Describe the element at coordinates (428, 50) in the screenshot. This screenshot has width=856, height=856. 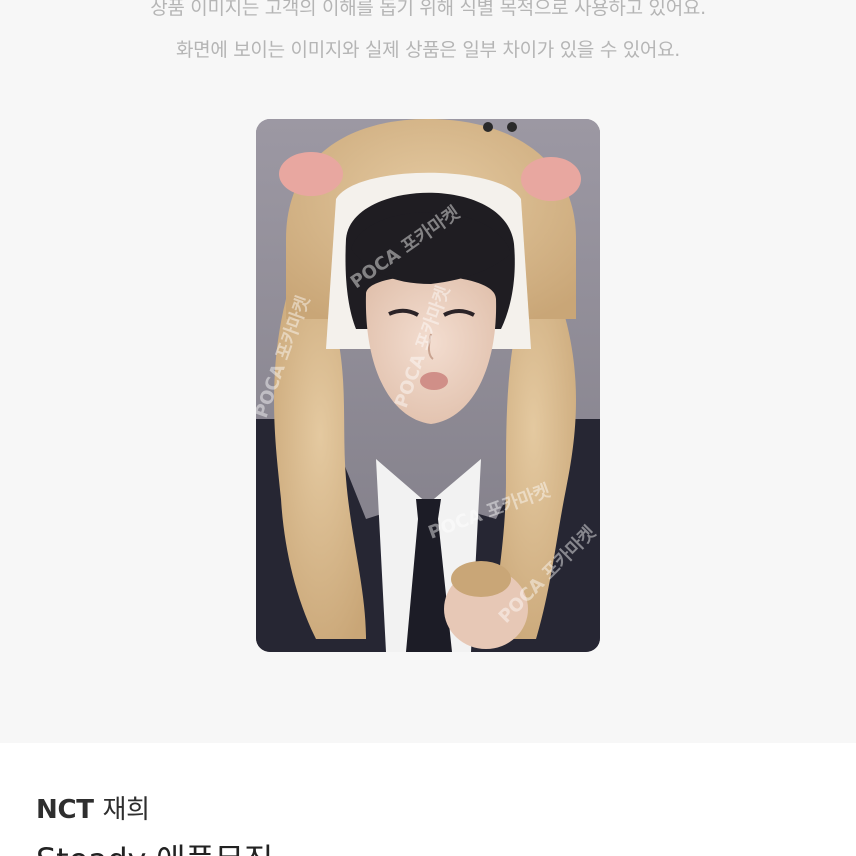
I see `image-notice-line-2: 화면에 보이는 이미지와 실제 상품은 일부 차이가 있을 수 있어요.` at that location.